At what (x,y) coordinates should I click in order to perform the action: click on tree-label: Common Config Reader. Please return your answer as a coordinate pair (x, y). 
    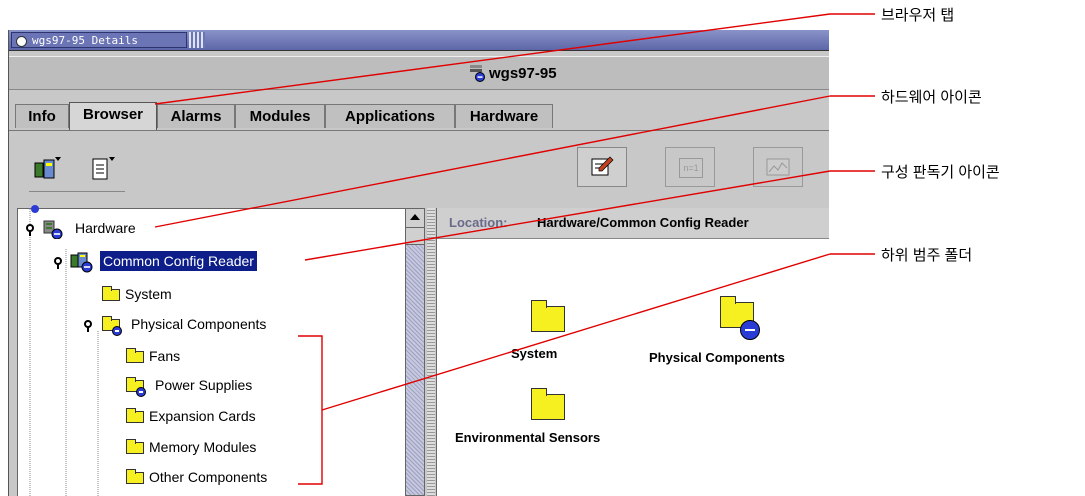
    Looking at the image, I should click on (178, 261).